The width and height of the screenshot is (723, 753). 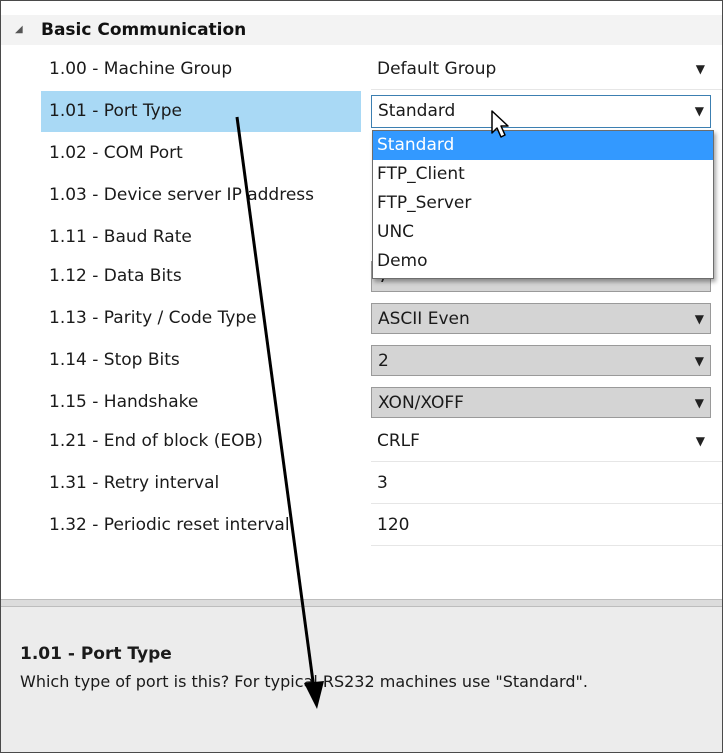 I want to click on property-row-stop-bits: 1.14 - Stop Bits 2 ▼, so click(x=361, y=360).